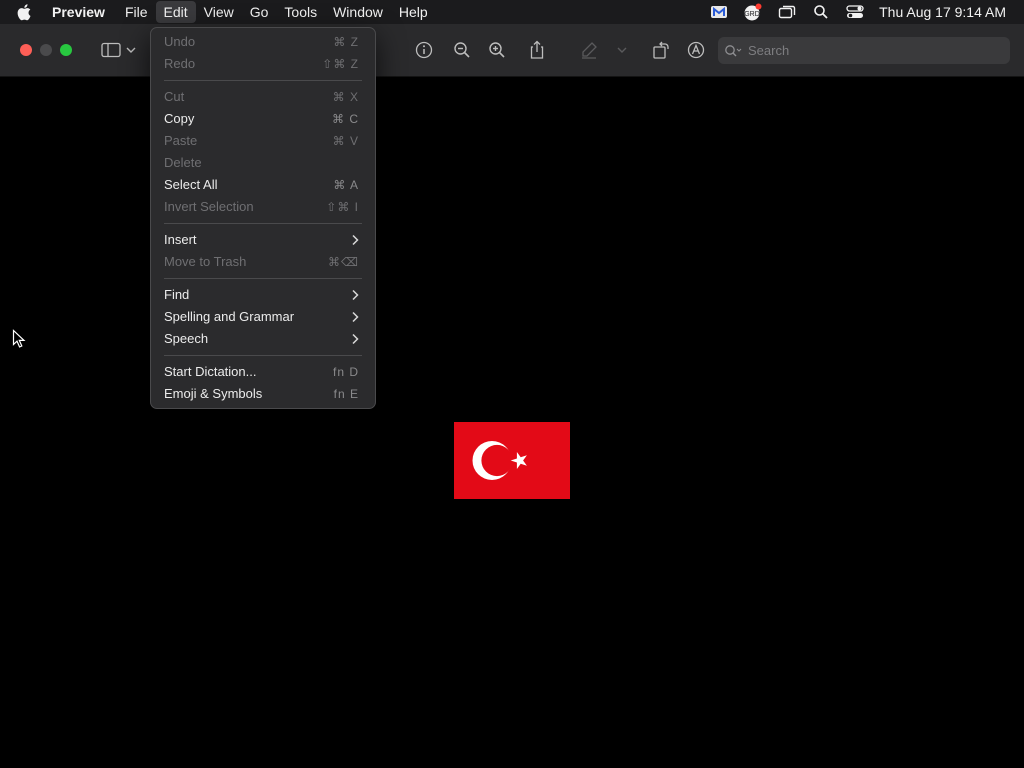  What do you see at coordinates (661, 50) in the screenshot?
I see `rotate-icon` at bounding box center [661, 50].